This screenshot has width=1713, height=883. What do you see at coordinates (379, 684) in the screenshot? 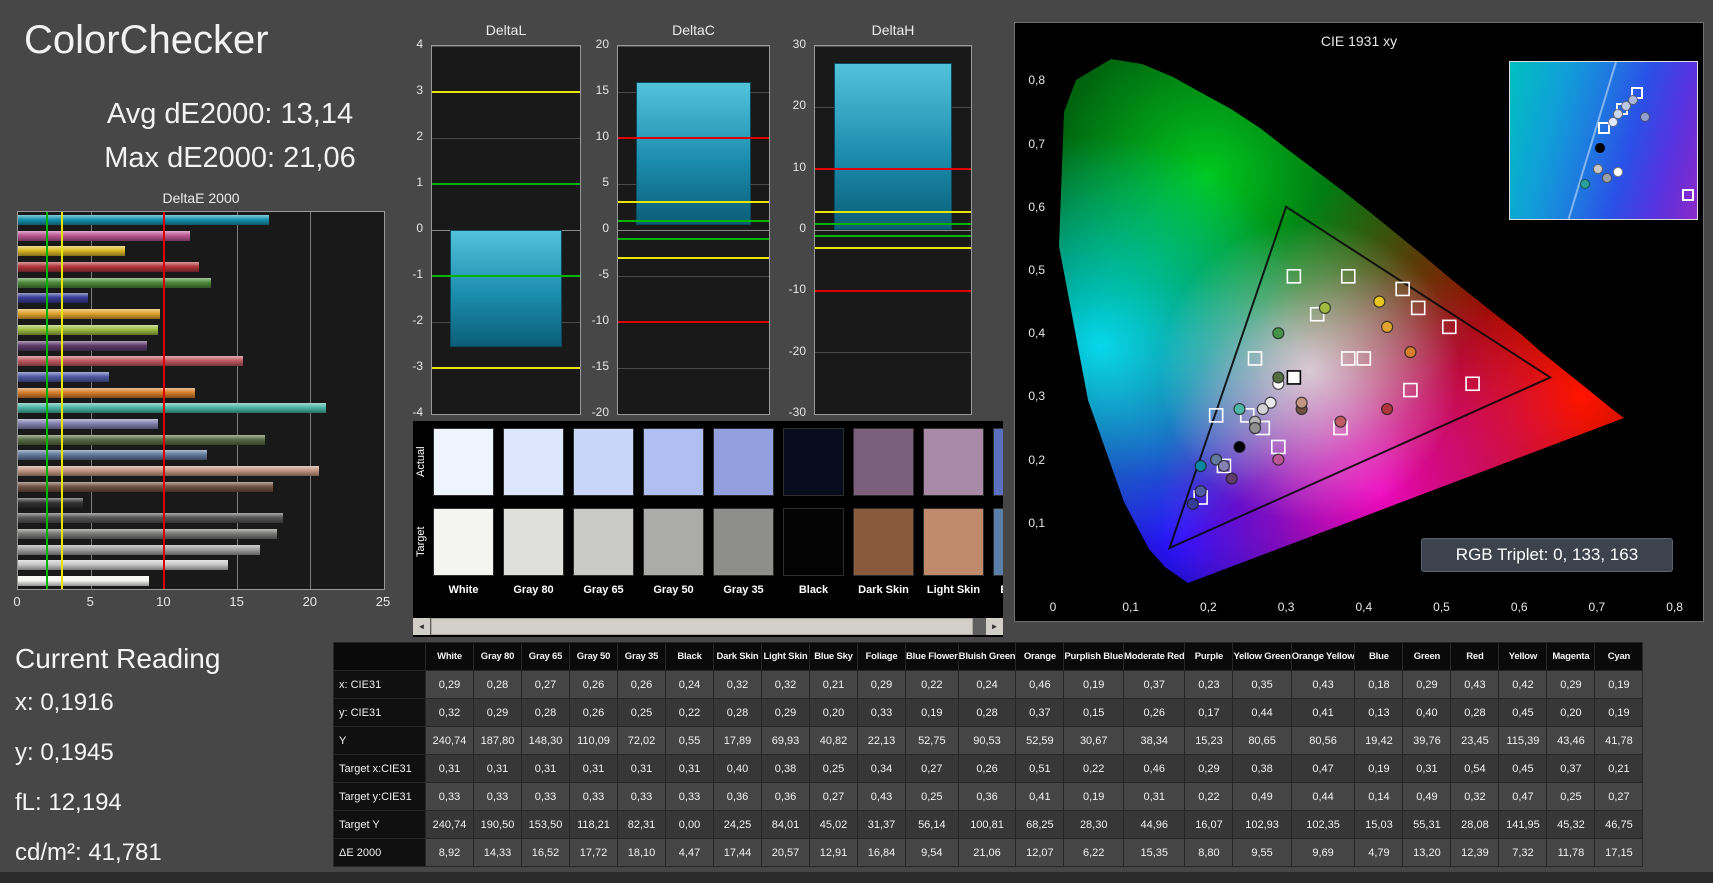
I see `row-header-x-cie31: x: CIE31` at bounding box center [379, 684].